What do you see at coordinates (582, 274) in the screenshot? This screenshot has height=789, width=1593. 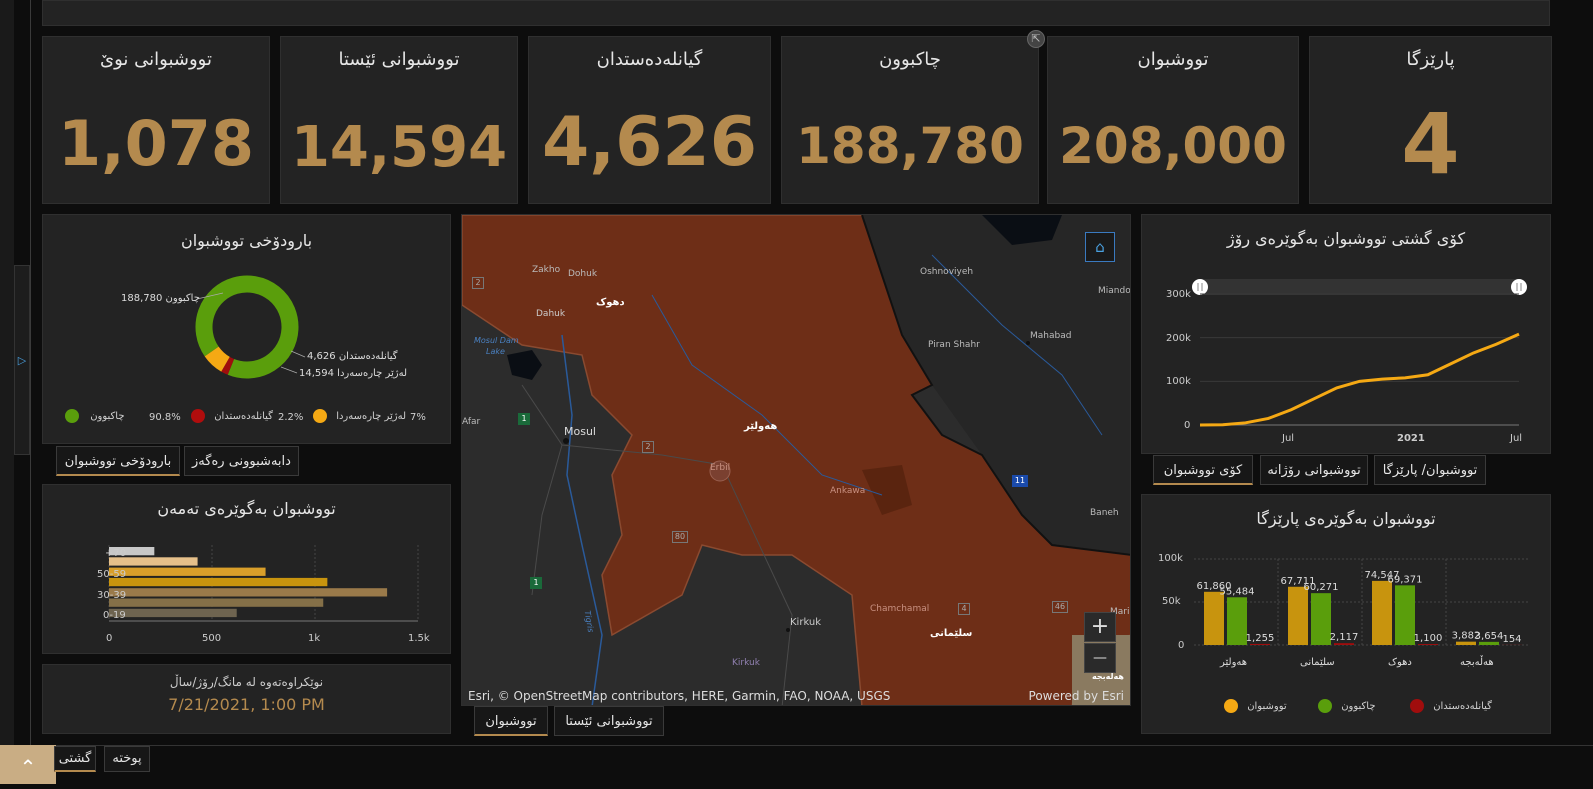 I see `map-label-dohuk-en: Dohuk` at bounding box center [582, 274].